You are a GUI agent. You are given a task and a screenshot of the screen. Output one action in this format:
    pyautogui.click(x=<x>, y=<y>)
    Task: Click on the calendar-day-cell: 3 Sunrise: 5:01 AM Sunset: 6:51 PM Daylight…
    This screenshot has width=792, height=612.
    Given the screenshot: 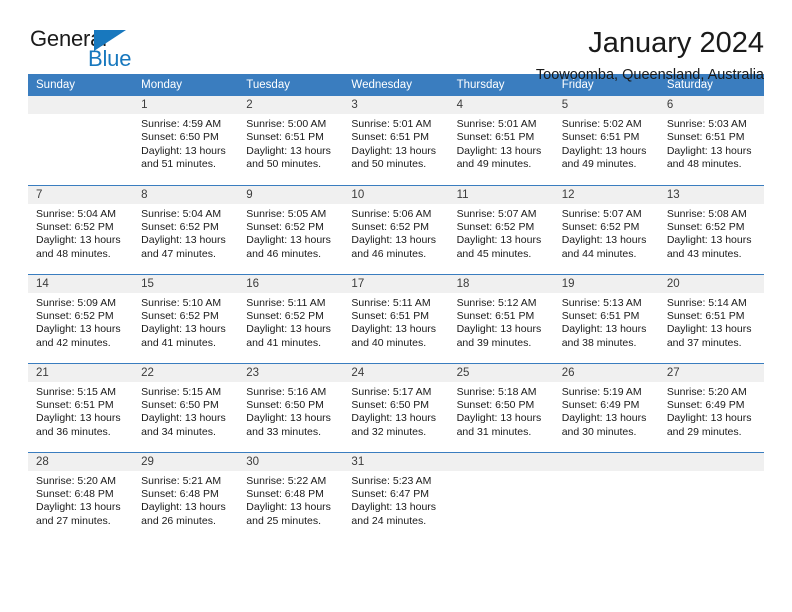 What is the action you would take?
    pyautogui.click(x=396, y=140)
    